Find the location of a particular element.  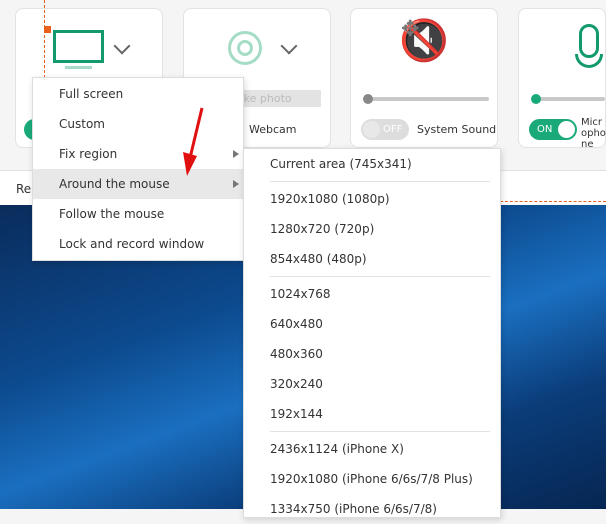

submenu-item: 192x144 is located at coordinates (372, 414).